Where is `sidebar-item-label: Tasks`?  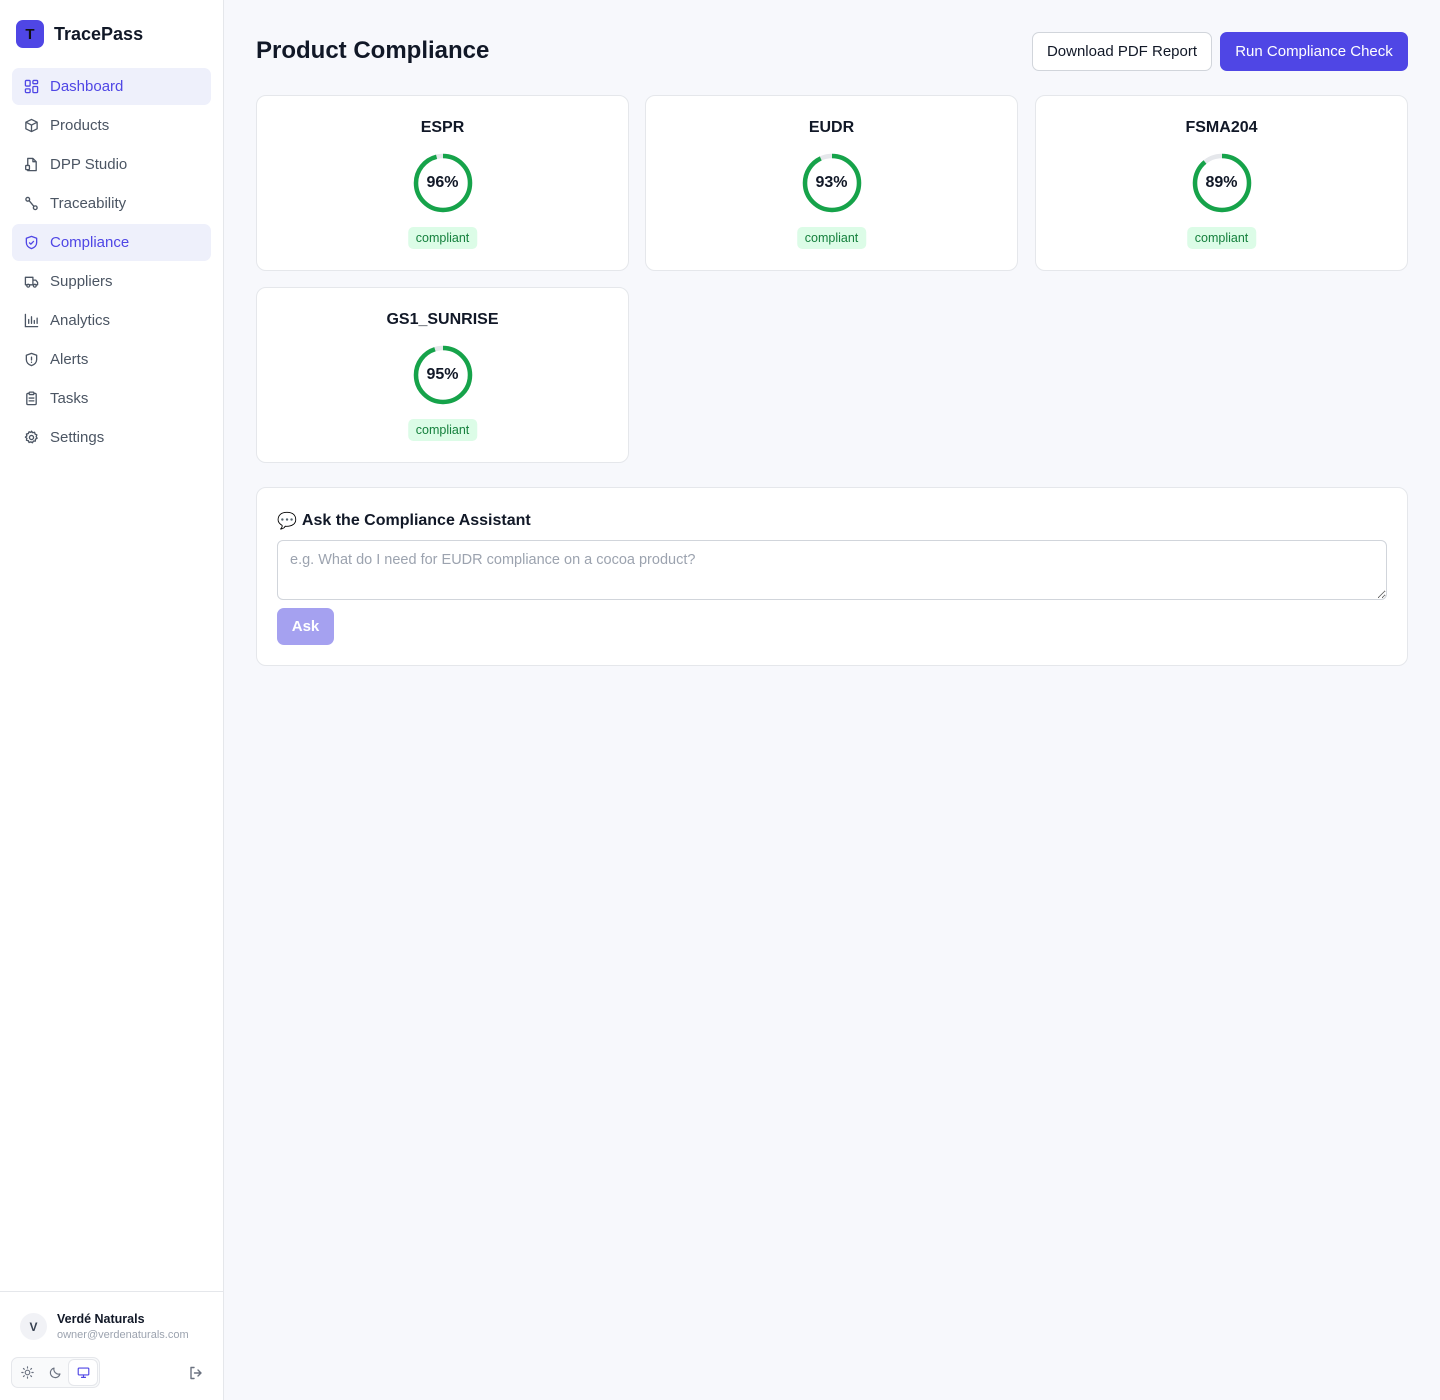
sidebar-item-label: Tasks is located at coordinates (69, 398).